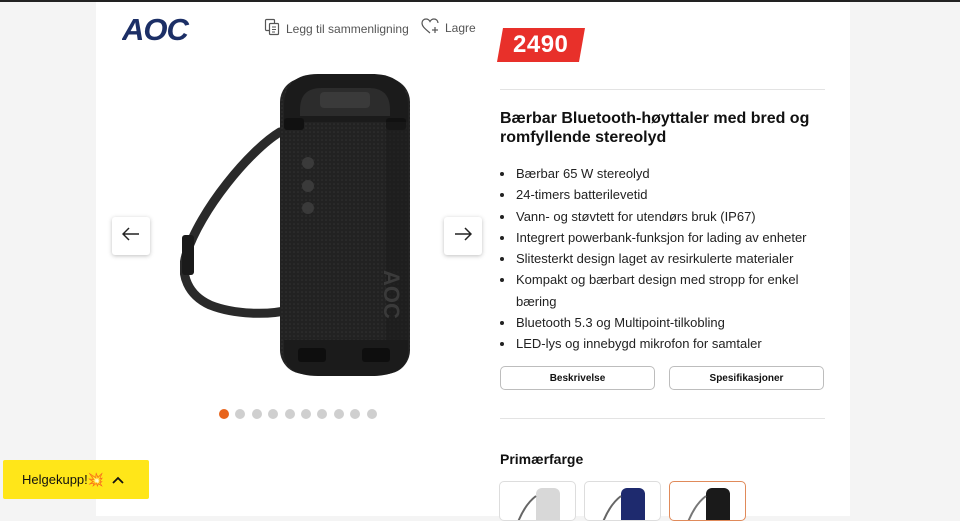  Describe the element at coordinates (63, 479) in the screenshot. I see `deal-label: Helgekupp!💥` at that location.